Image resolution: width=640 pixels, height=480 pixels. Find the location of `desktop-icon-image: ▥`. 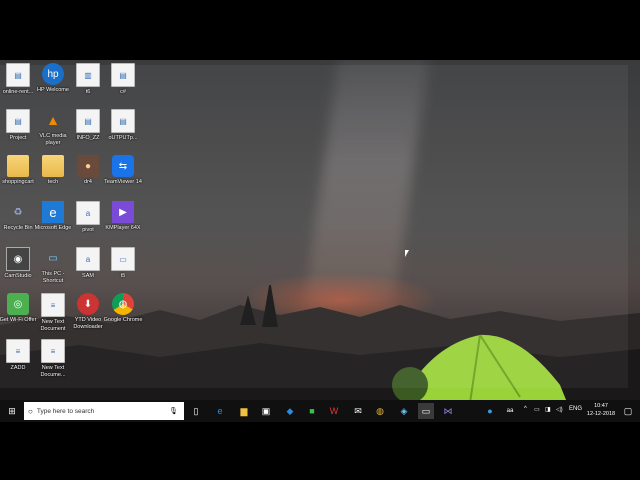

desktop-icon-image: ▥ is located at coordinates (88, 75).